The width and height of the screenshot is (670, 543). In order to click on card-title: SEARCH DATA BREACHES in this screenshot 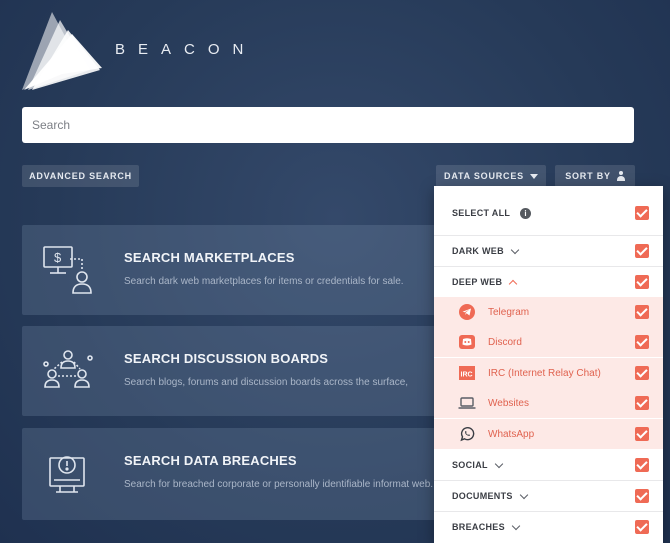, I will do `click(210, 460)`.